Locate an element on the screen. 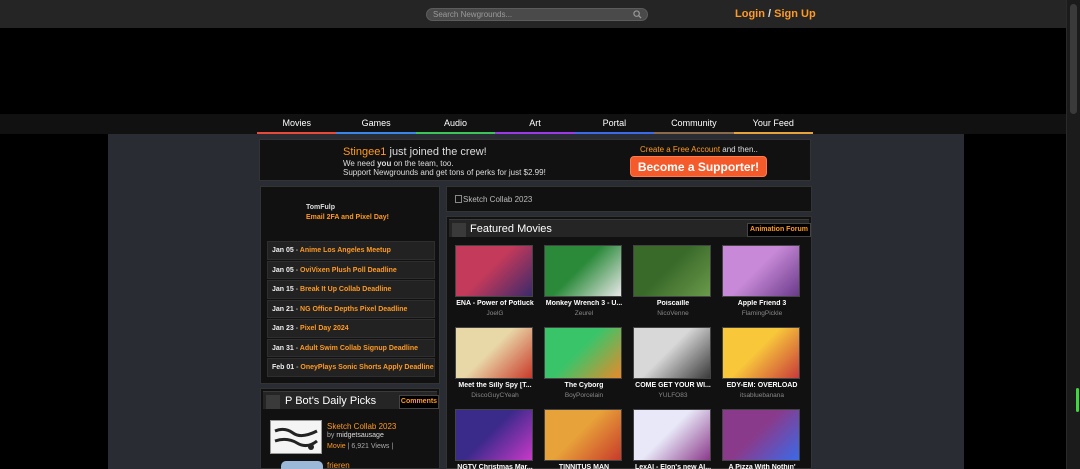  movie-title: Poiscaille is located at coordinates (673, 303).